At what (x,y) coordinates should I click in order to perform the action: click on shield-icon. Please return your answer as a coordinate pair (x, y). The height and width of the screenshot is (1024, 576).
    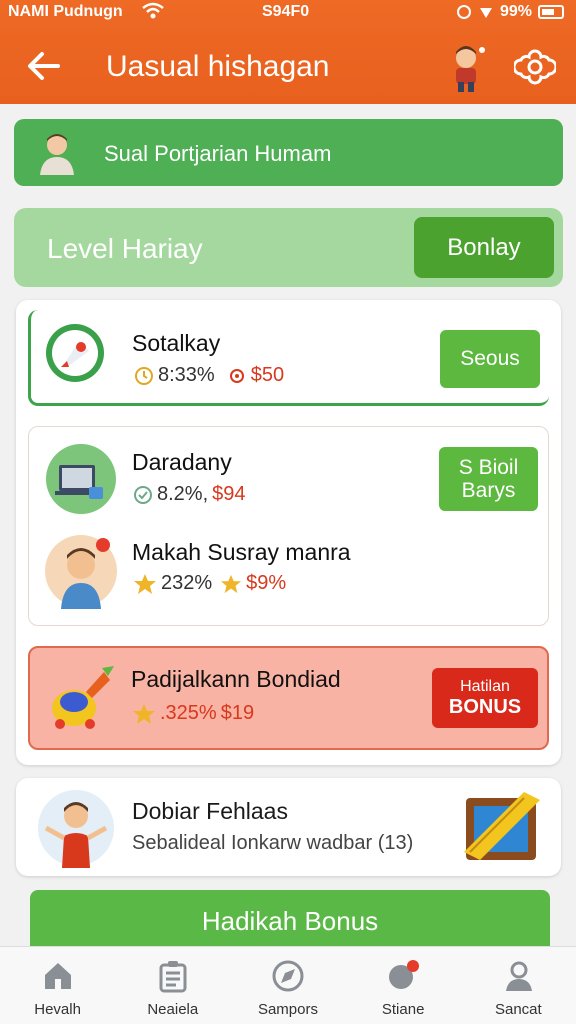
    Looking at the image, I should click on (143, 494).